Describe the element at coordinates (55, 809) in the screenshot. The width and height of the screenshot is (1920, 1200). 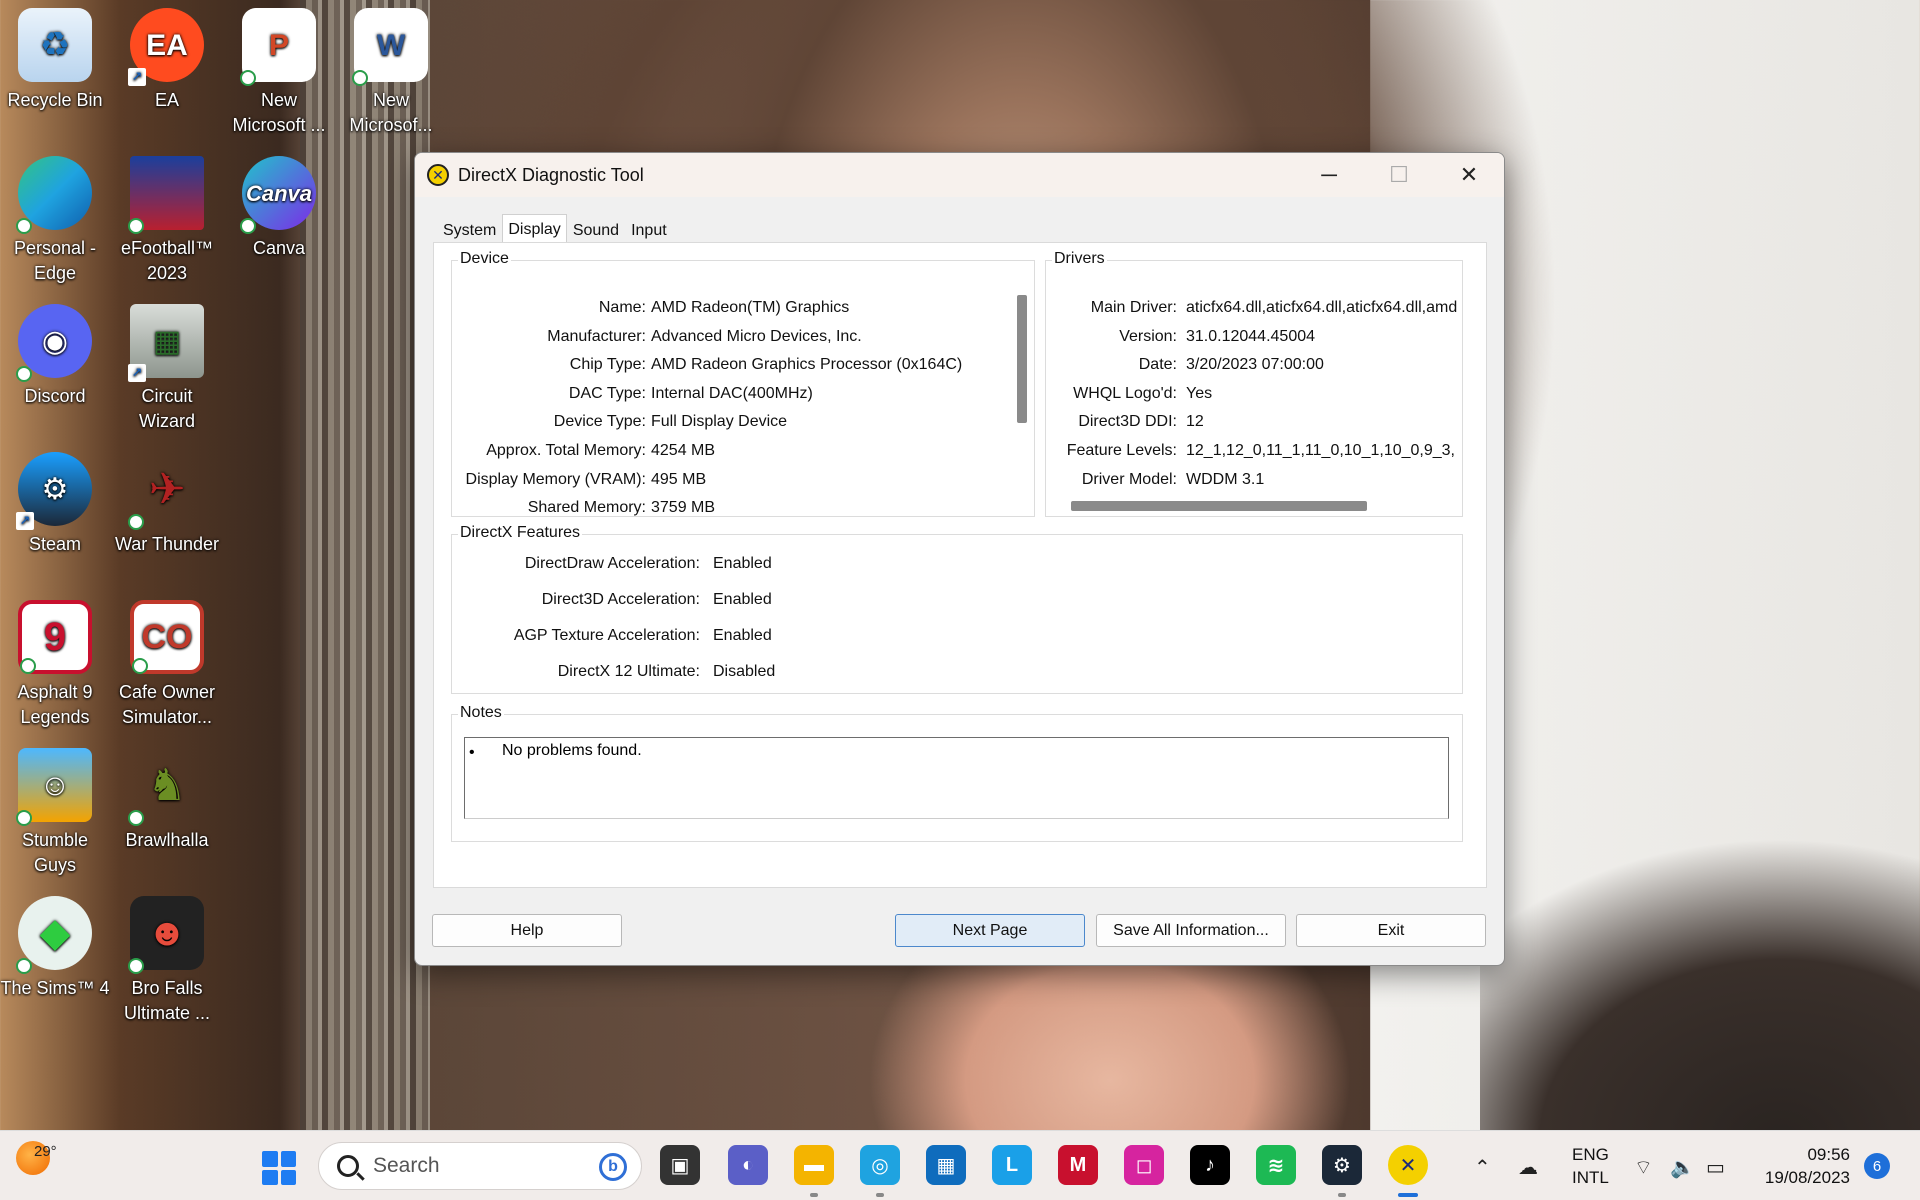
I see `desktop-icon-stumble-guys: ☺ Stumble Guys` at that location.